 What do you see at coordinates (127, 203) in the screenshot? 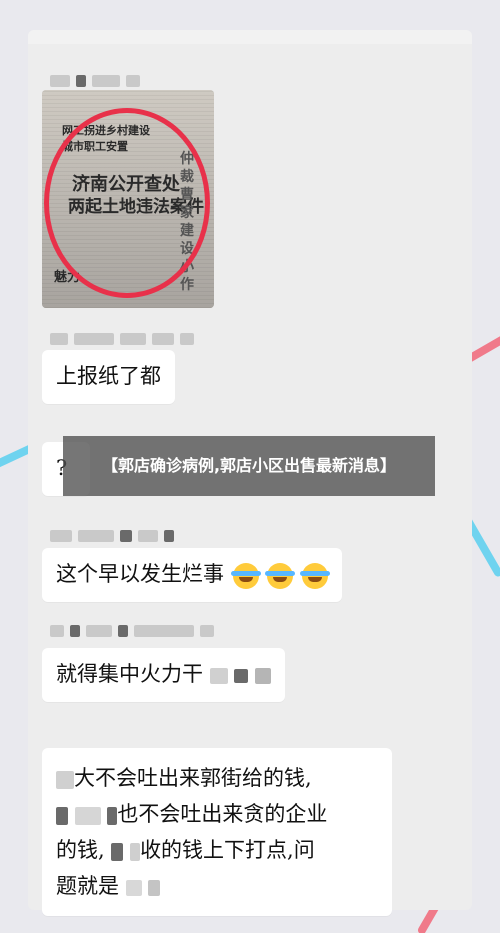
I see `red-circle-annotation` at bounding box center [127, 203].